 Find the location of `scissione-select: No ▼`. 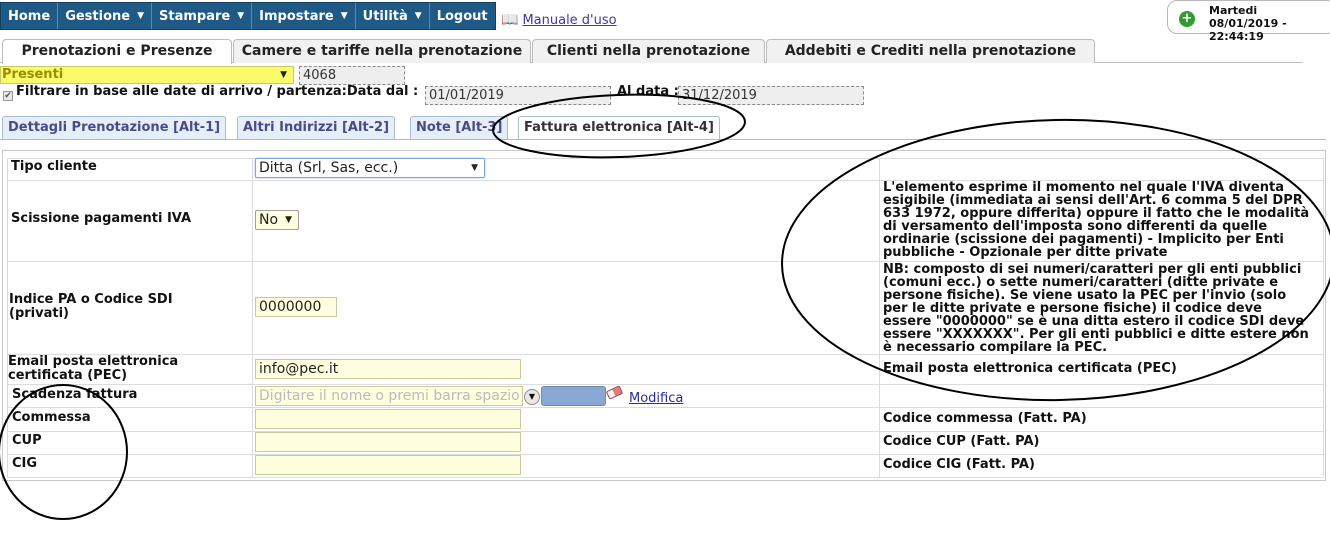

scissione-select: No ▼ is located at coordinates (277, 220).